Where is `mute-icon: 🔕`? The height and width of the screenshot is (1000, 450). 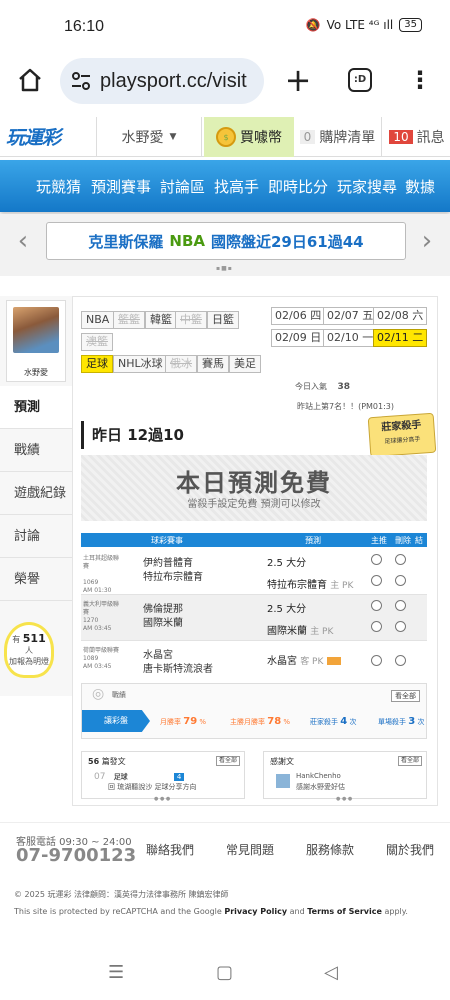
mute-icon: 🔕 is located at coordinates (313, 25).